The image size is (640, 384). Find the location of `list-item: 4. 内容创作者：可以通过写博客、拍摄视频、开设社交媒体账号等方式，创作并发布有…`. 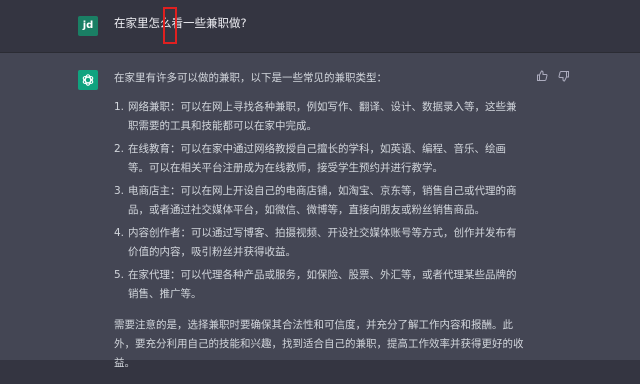

list-item: 4. 内容创作者：可以通过写博客、拍摄视频、开设社交媒体账号等方式，创作并发布有… is located at coordinates (319, 243).